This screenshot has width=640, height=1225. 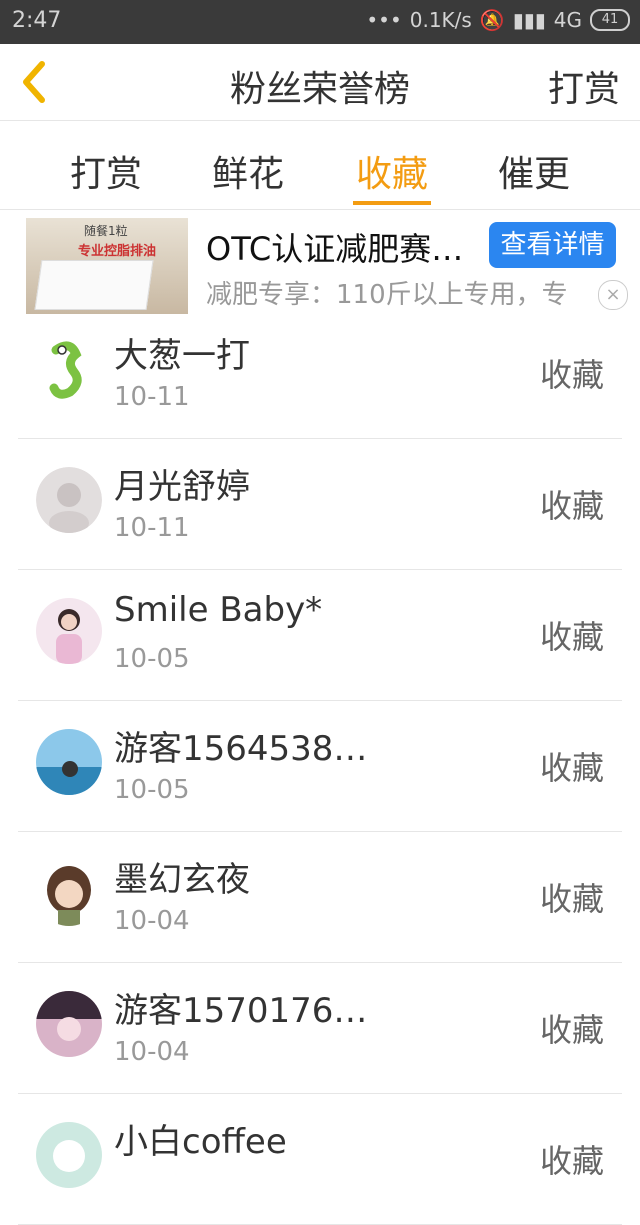 I want to click on list-item: 墨幻玄夜 10-04 收藏, so click(x=320, y=897).